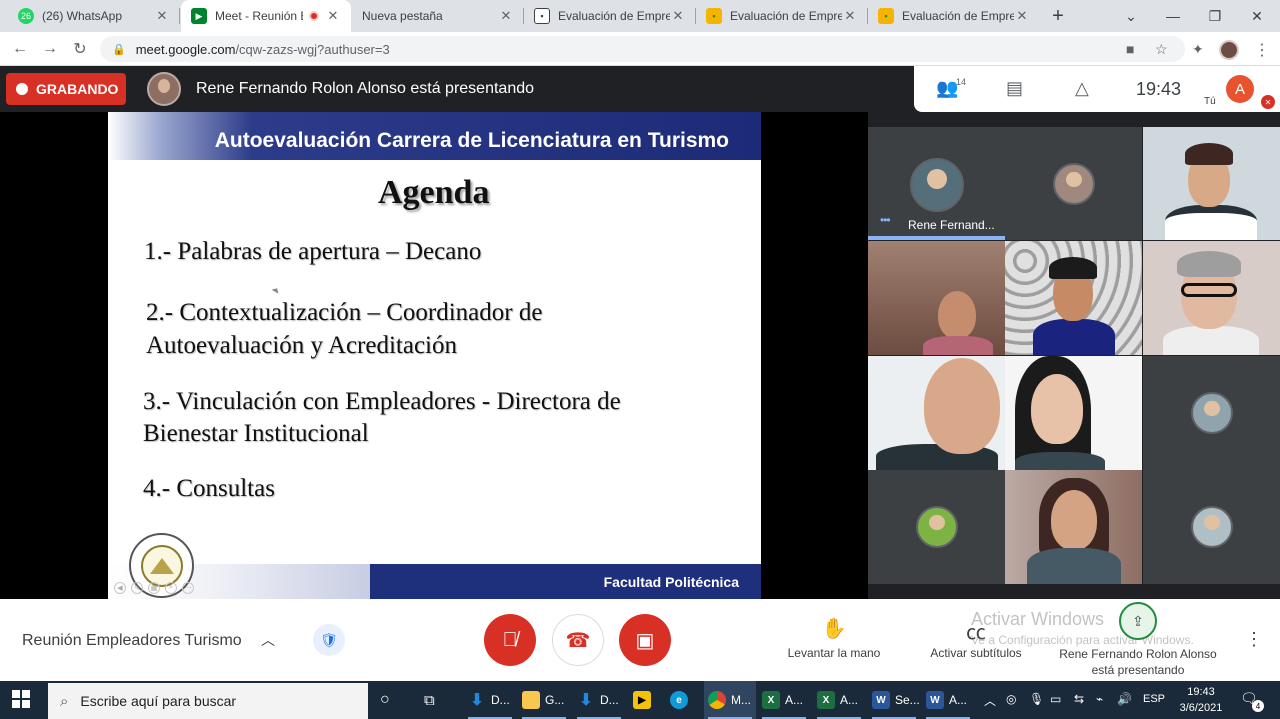  I want to click on tab-evaluacion-1: ▪ Evaluación de Empresa ✕, so click(610, 16).